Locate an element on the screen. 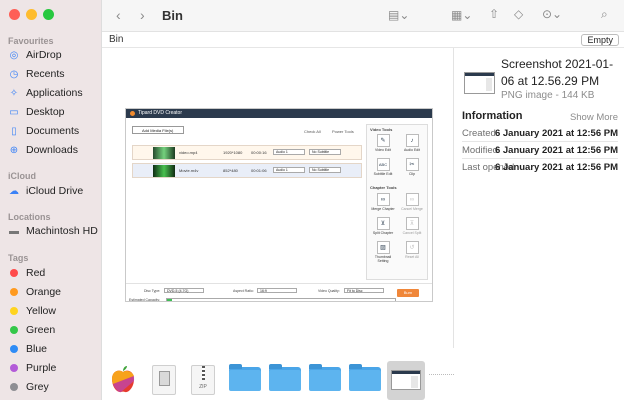 The height and width of the screenshot is (400, 624). disk-icon: ▬ is located at coordinates (14, 231).